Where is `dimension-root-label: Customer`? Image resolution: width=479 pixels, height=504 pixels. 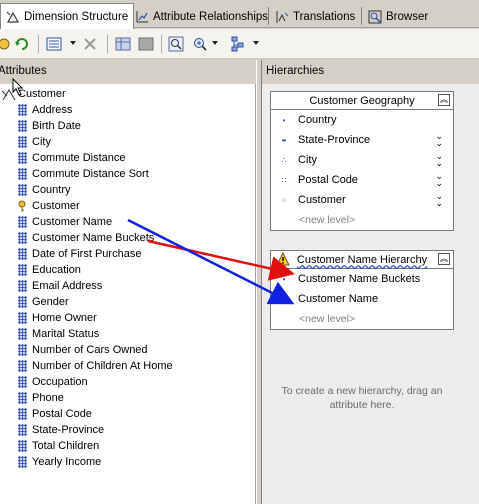
dimension-root-label: Customer is located at coordinates (42, 94).